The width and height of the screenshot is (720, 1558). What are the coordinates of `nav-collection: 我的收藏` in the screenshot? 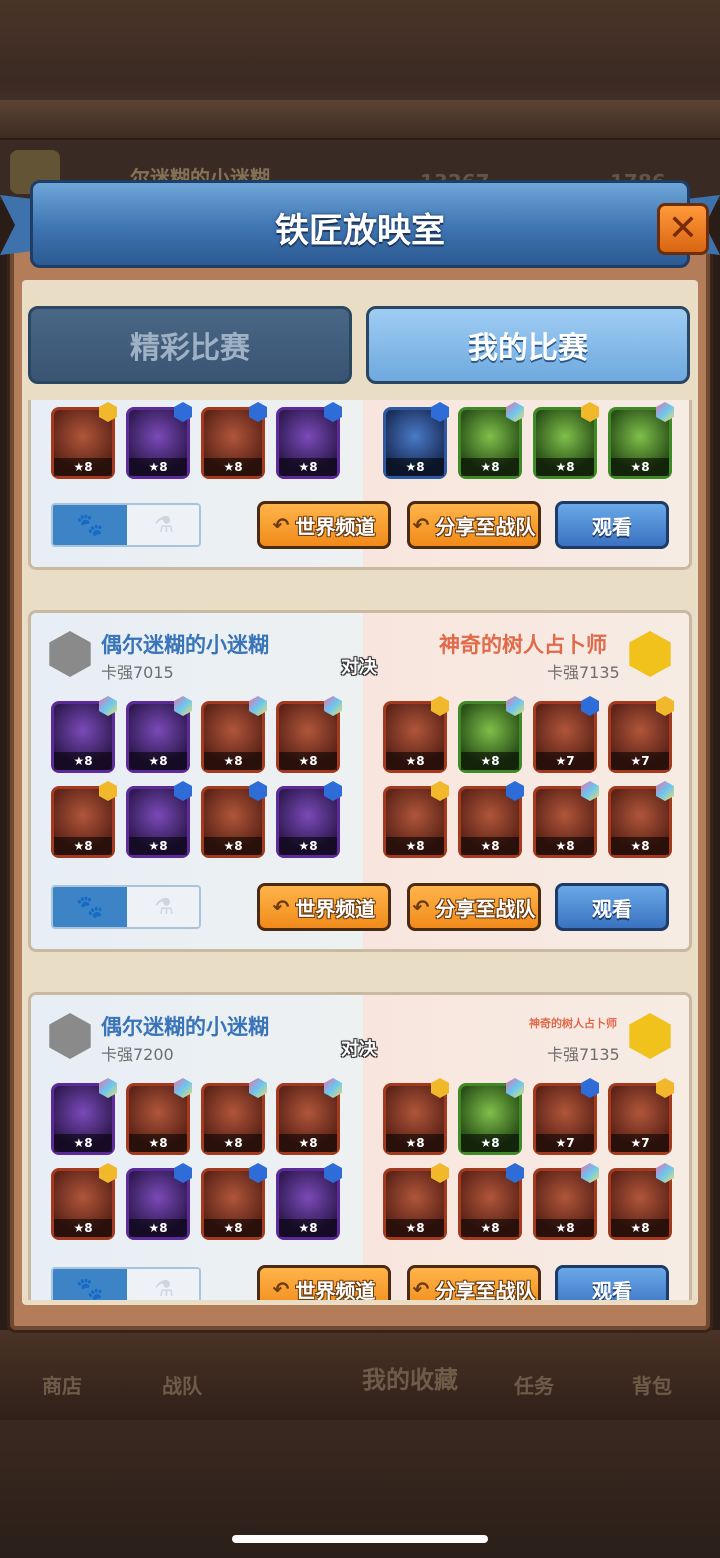 It's located at (410, 1377).